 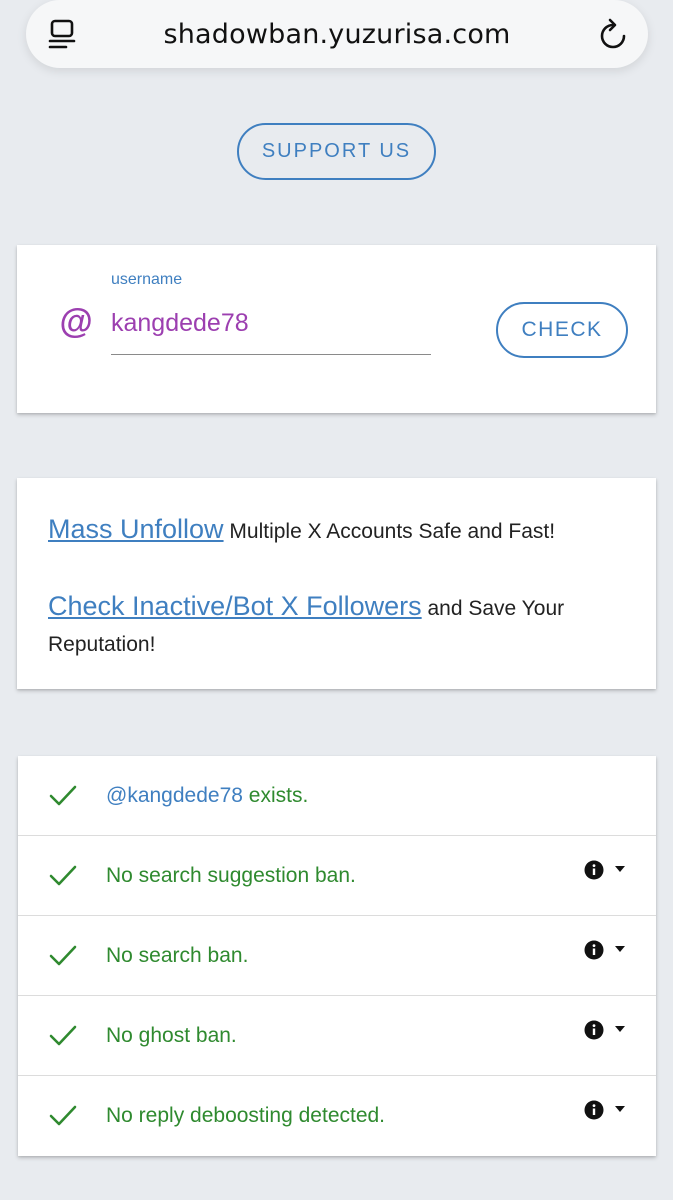 What do you see at coordinates (62, 34) in the screenshot?
I see `tabs-overview-icon` at bounding box center [62, 34].